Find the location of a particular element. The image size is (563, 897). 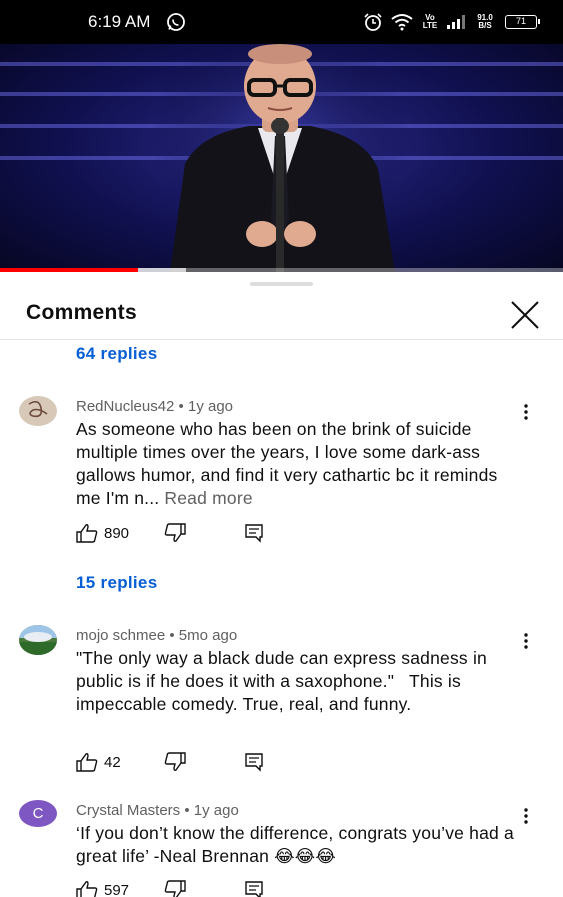

alarm-icon is located at coordinates (373, 22).